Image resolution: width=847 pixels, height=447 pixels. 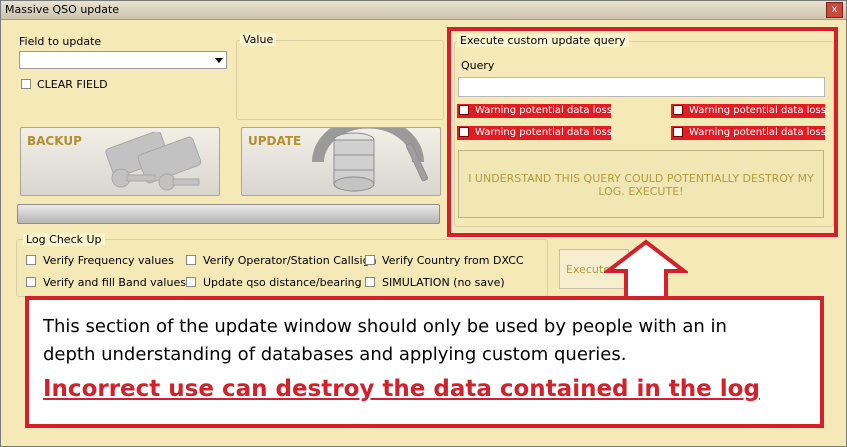 I want to click on value-group, so click(x=340, y=80).